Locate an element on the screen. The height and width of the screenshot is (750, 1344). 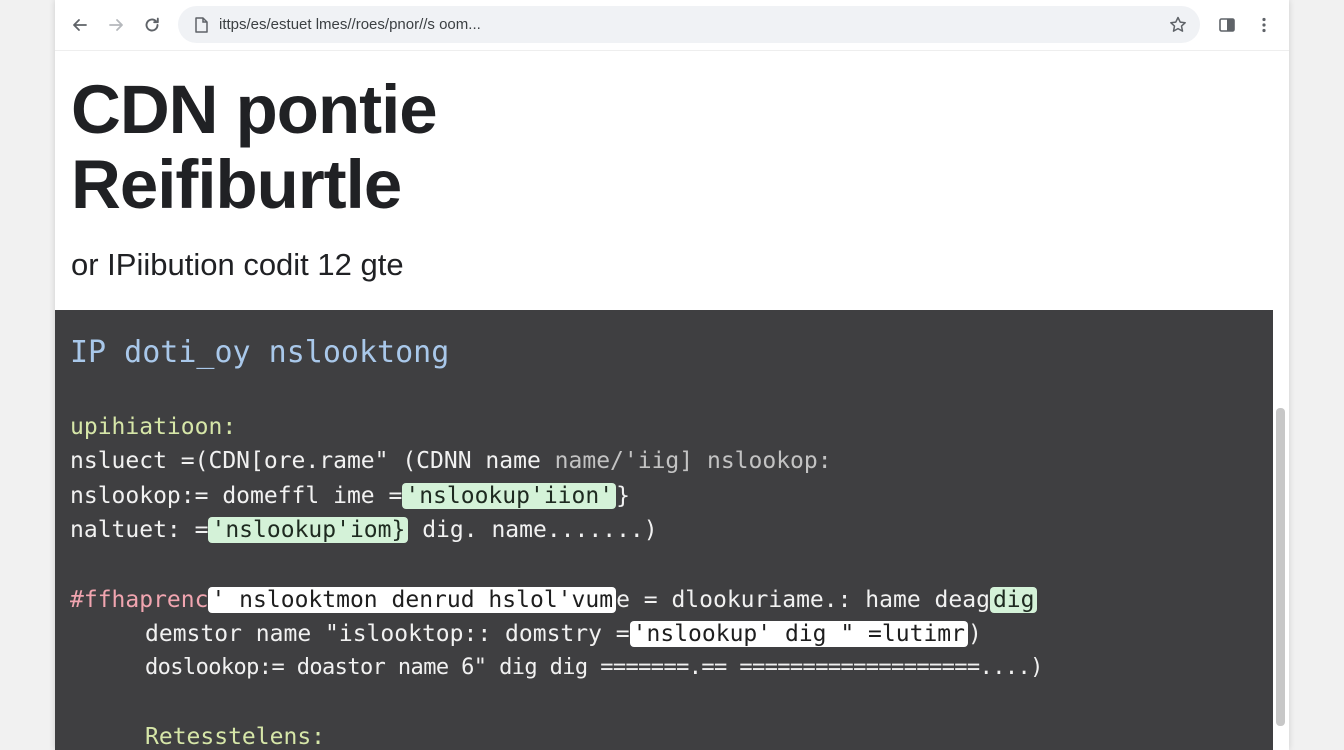
scrollbar-thumb is located at coordinates (1280, 567).